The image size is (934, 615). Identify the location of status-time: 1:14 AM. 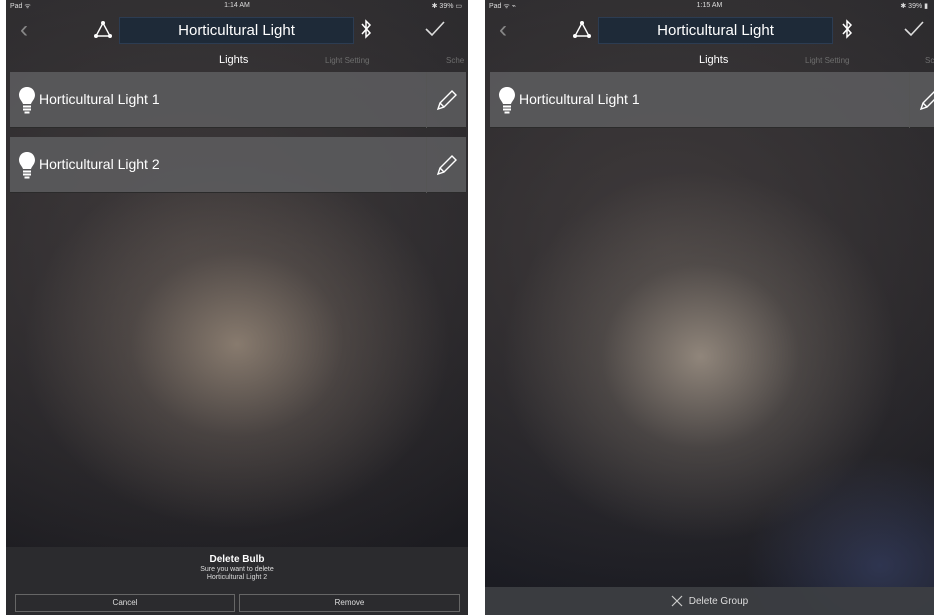
(237, 5).